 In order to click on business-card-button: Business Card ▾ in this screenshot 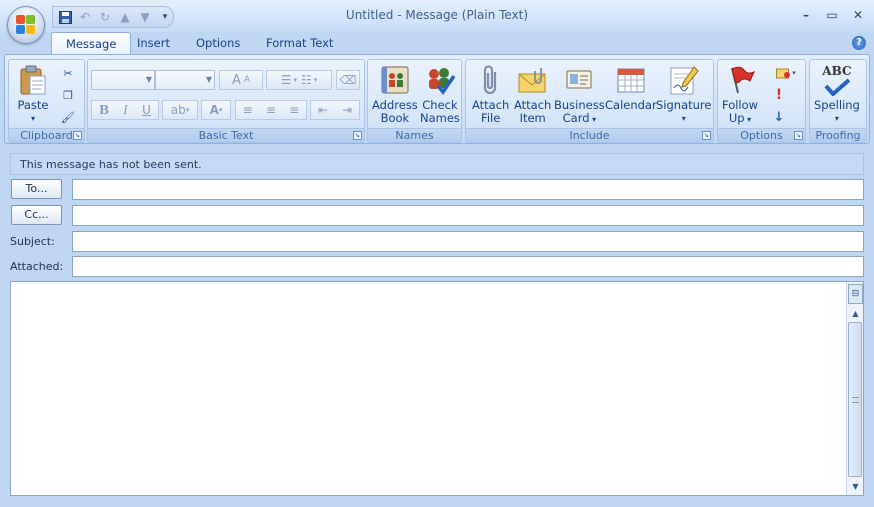, I will do `click(579, 95)`.